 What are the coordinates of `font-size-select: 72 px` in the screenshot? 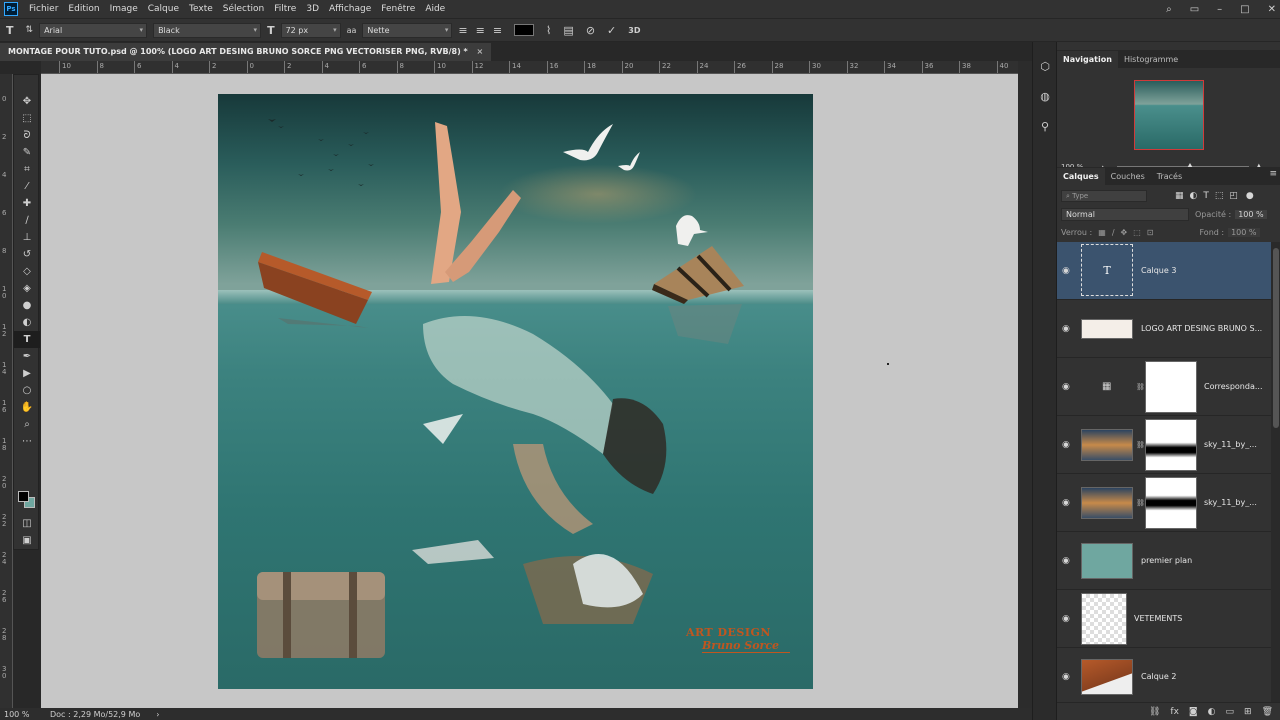 It's located at (310, 30).